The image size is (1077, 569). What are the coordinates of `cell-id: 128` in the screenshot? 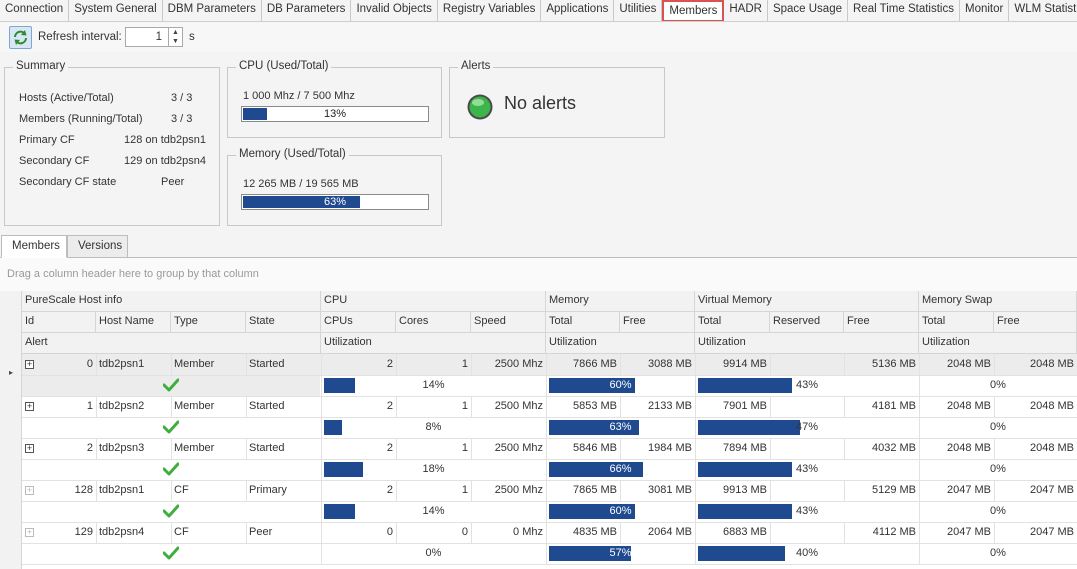 It's located at (66, 492).